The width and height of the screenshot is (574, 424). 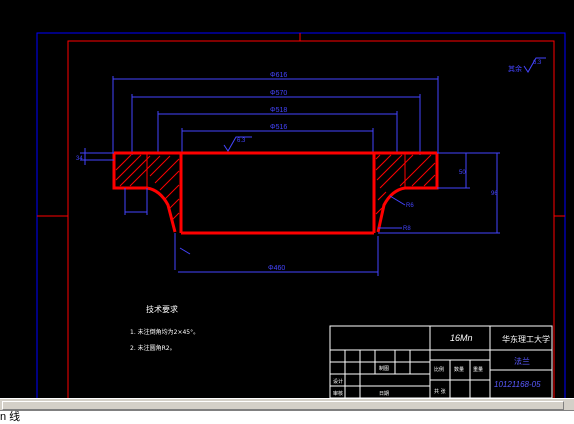 What do you see at coordinates (276, 268) in the screenshot?
I see `dim-label-bore: Φ460` at bounding box center [276, 268].